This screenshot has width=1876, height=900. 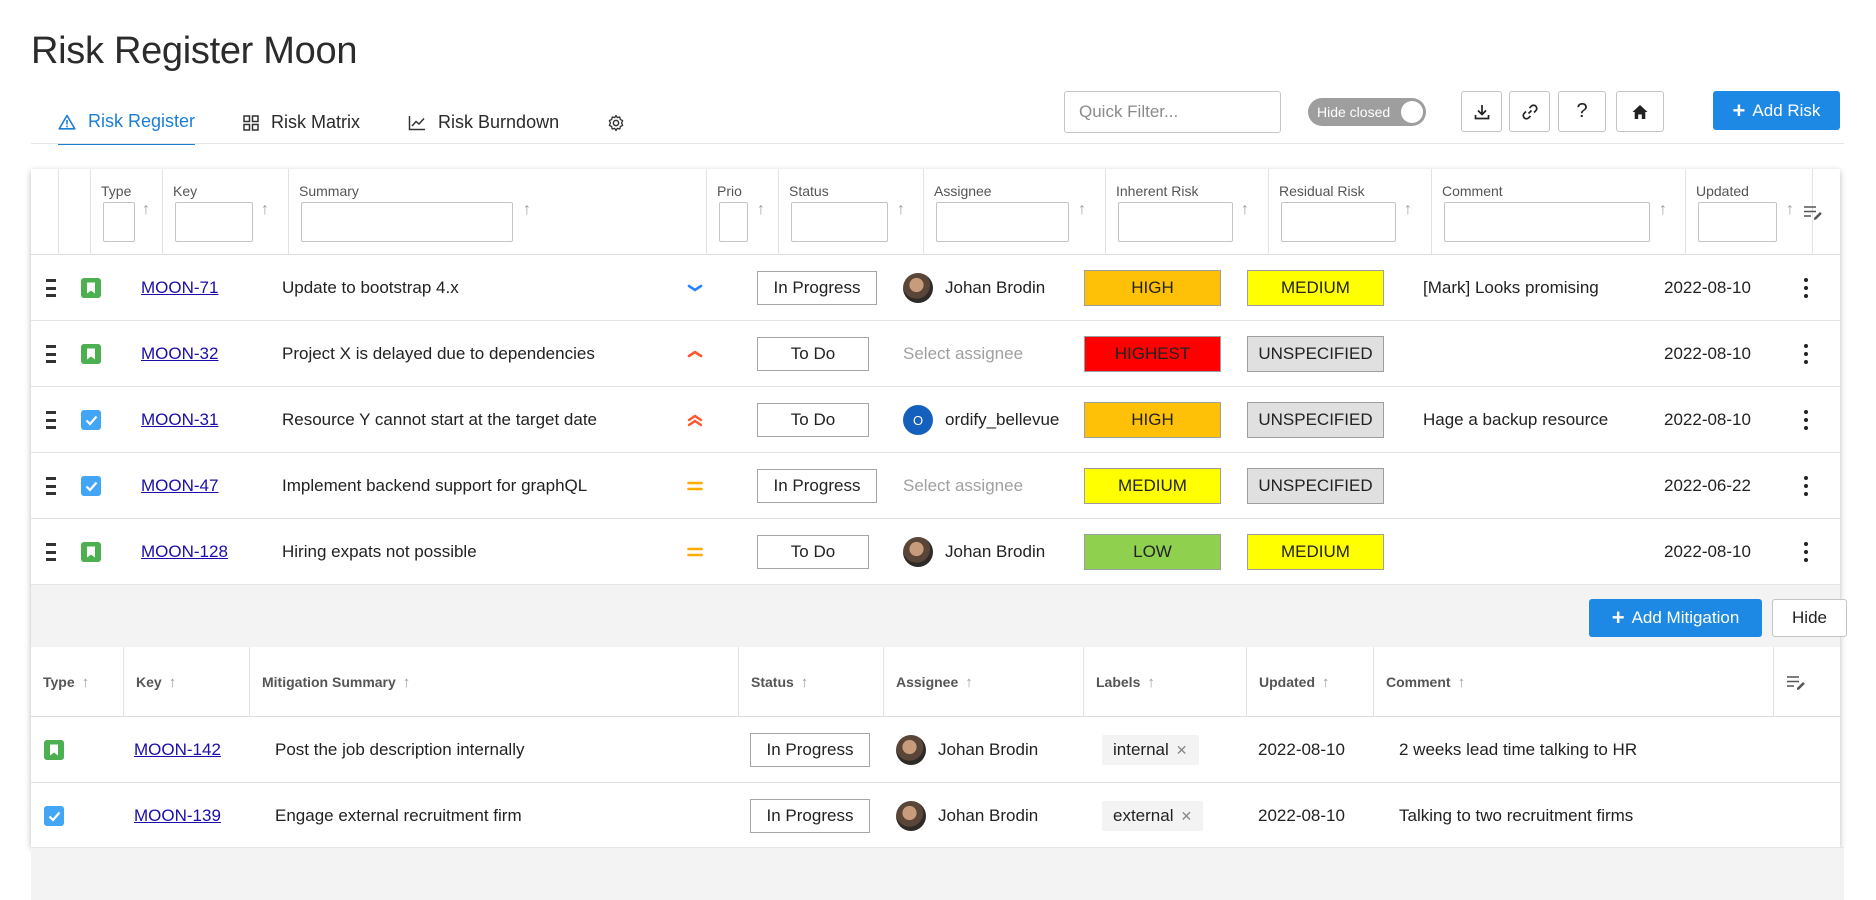 I want to click on issue-key-link: MOON-47, so click(x=179, y=486).